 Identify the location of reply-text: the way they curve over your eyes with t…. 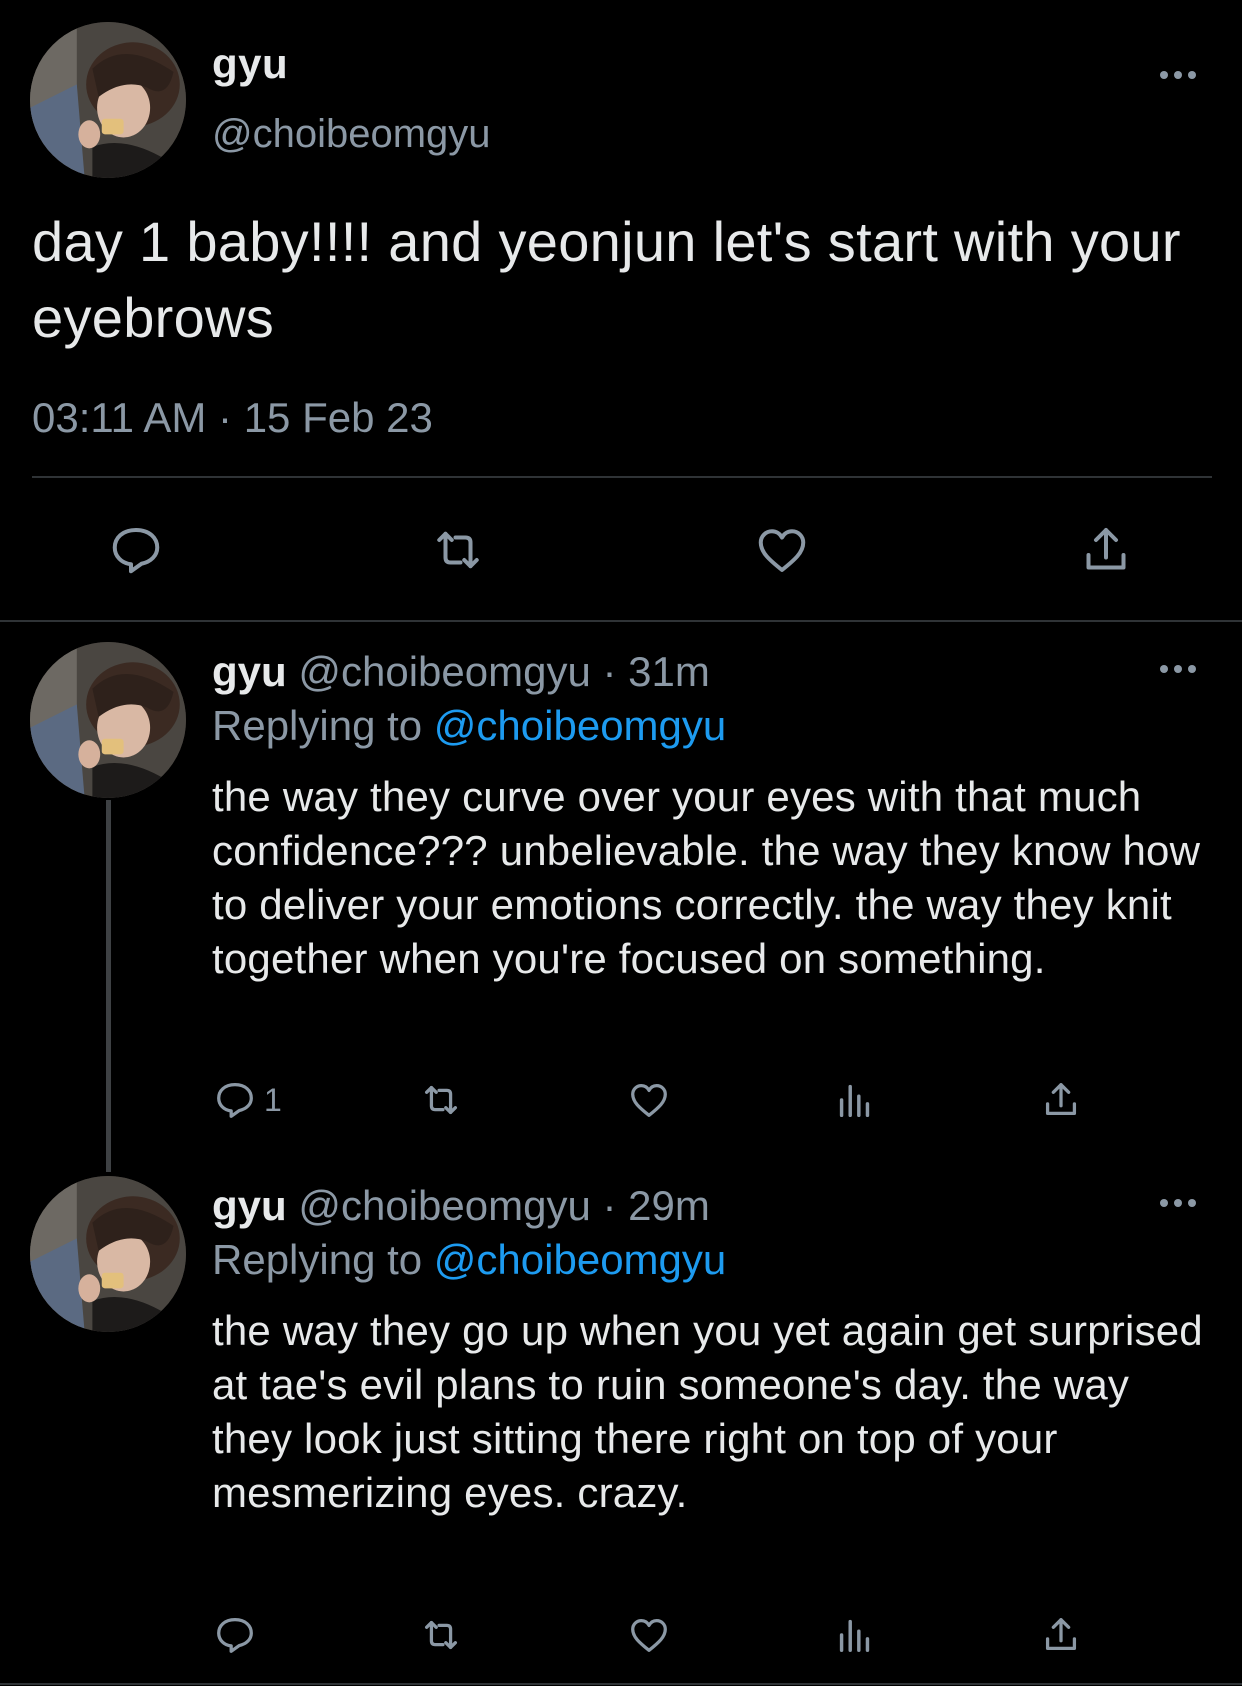
(706, 877).